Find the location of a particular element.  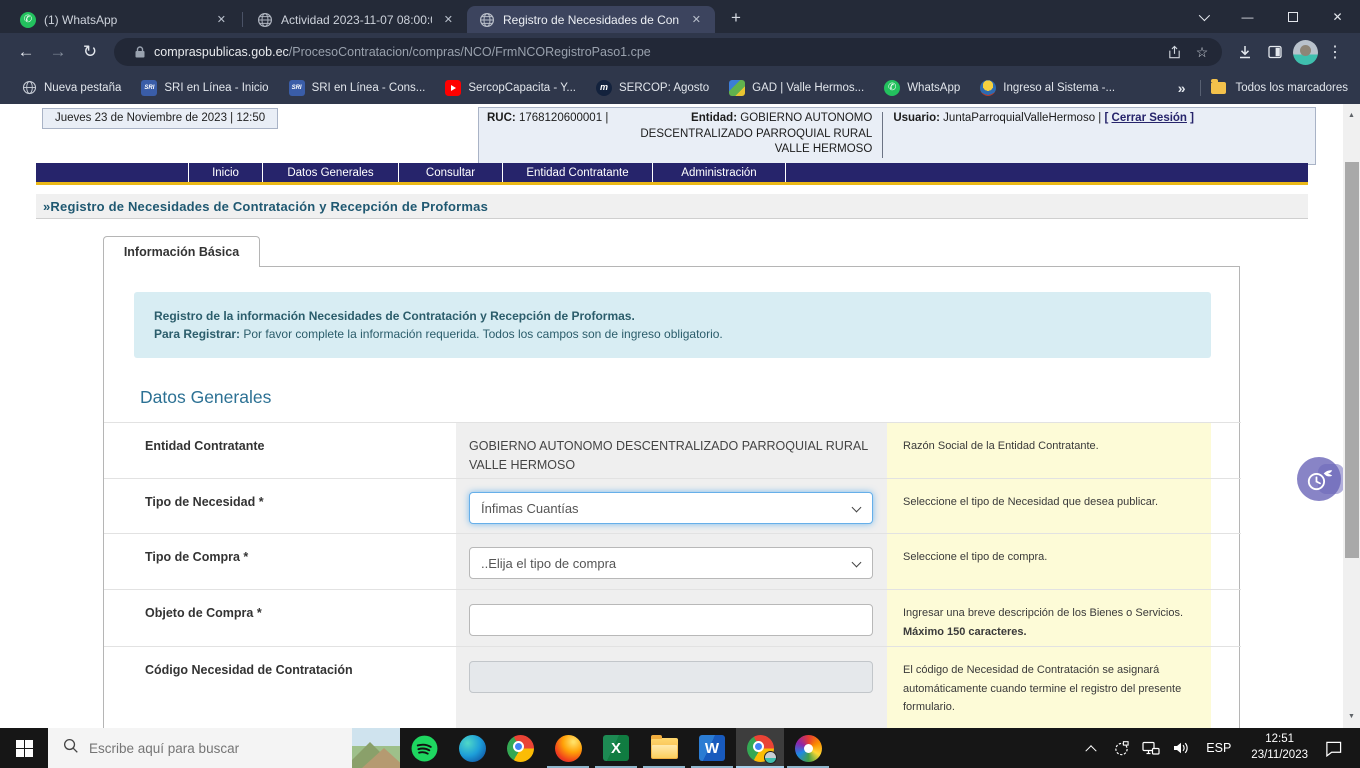

bookmarks-right: » Todos los marcadores is located at coordinates (1261, 87).